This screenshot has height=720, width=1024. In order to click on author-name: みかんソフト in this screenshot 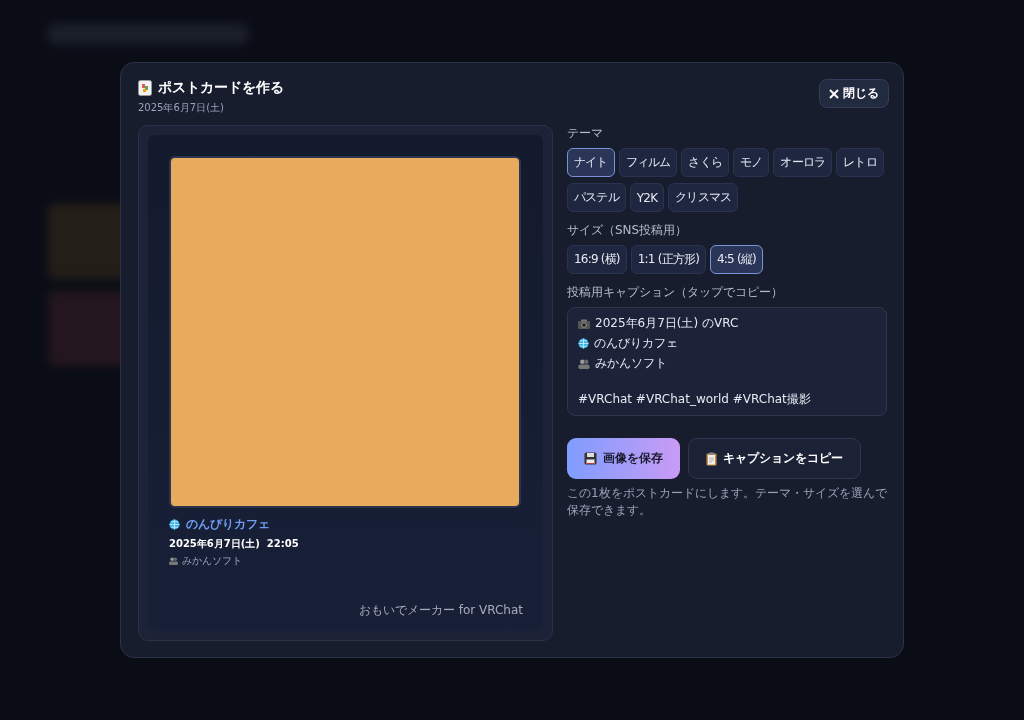, I will do `click(212, 561)`.